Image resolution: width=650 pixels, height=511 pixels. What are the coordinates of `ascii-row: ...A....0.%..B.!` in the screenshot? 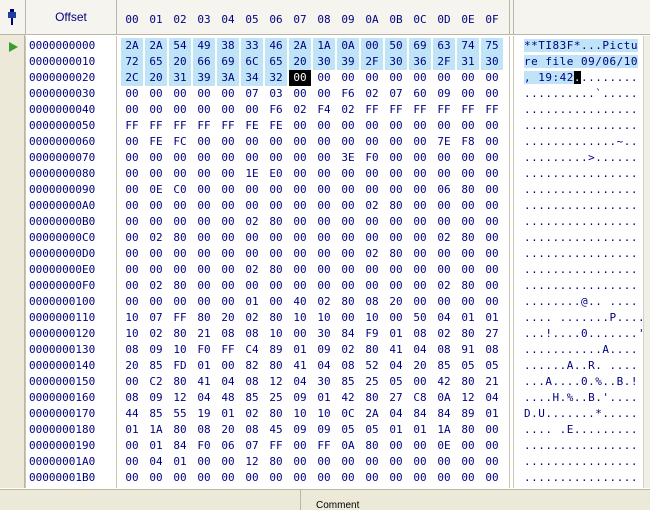 It's located at (581, 382).